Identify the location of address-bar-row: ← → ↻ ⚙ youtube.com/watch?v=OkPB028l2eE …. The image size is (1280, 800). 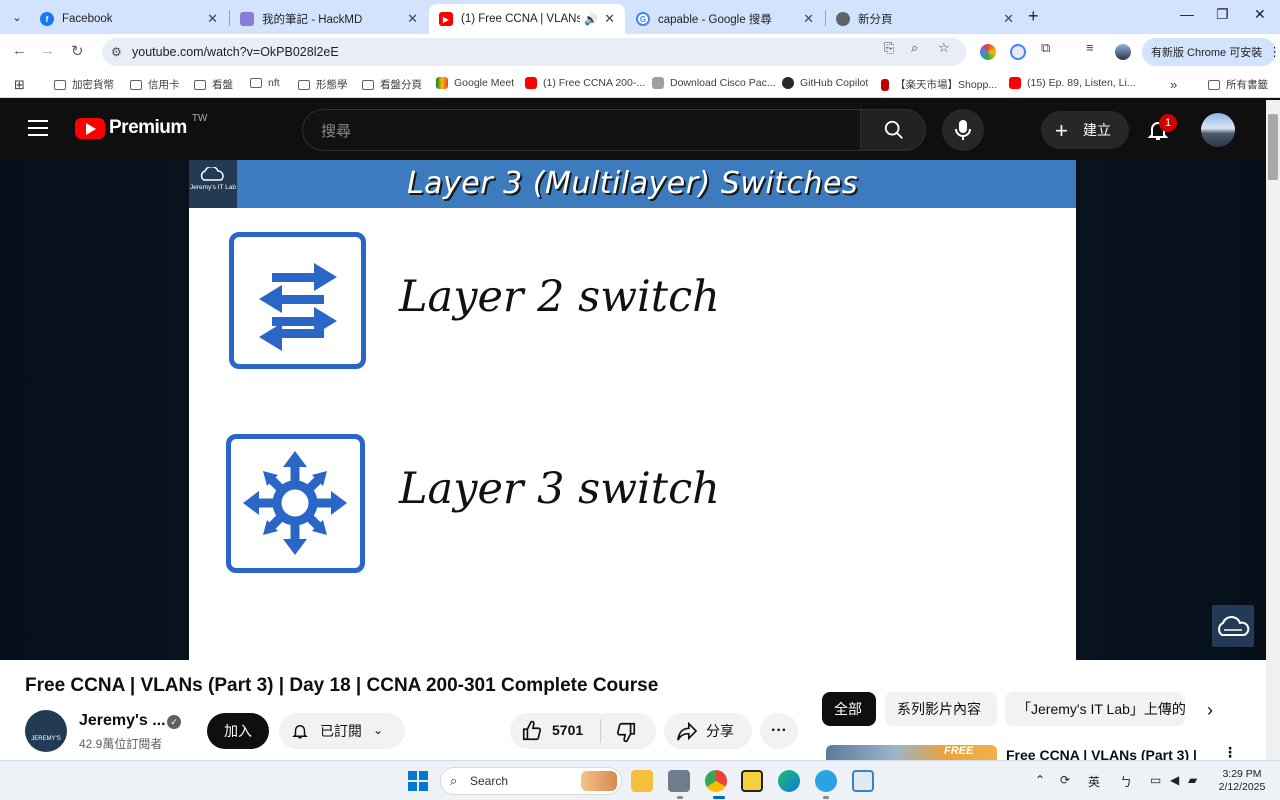
(640, 52).